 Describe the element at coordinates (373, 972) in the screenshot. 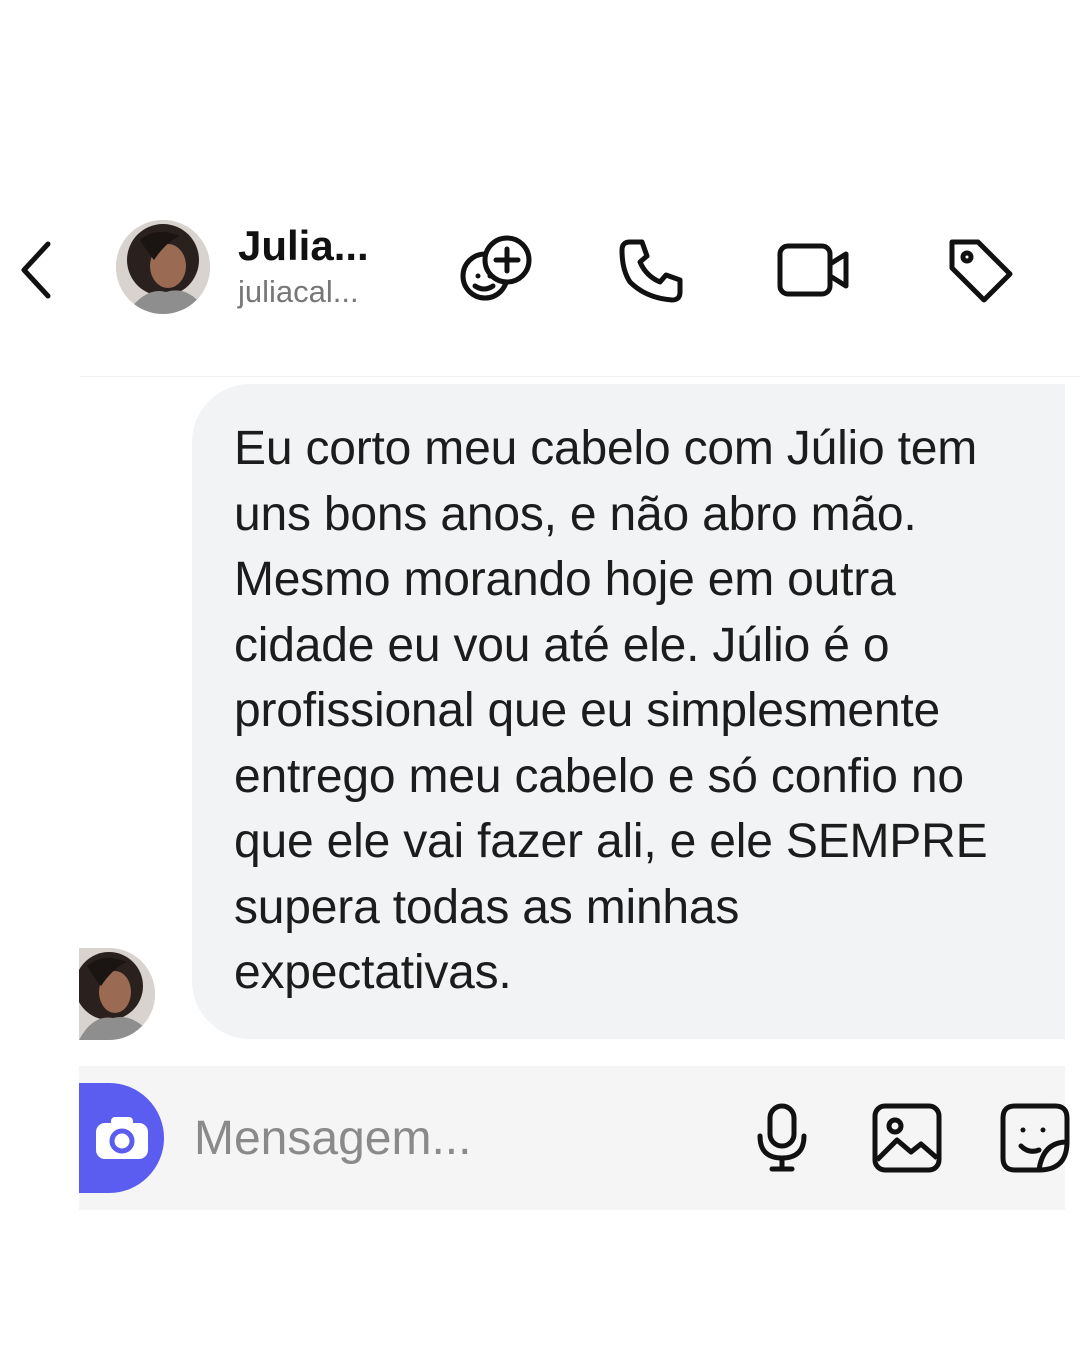

I see `message-line: expectativas.` at that location.